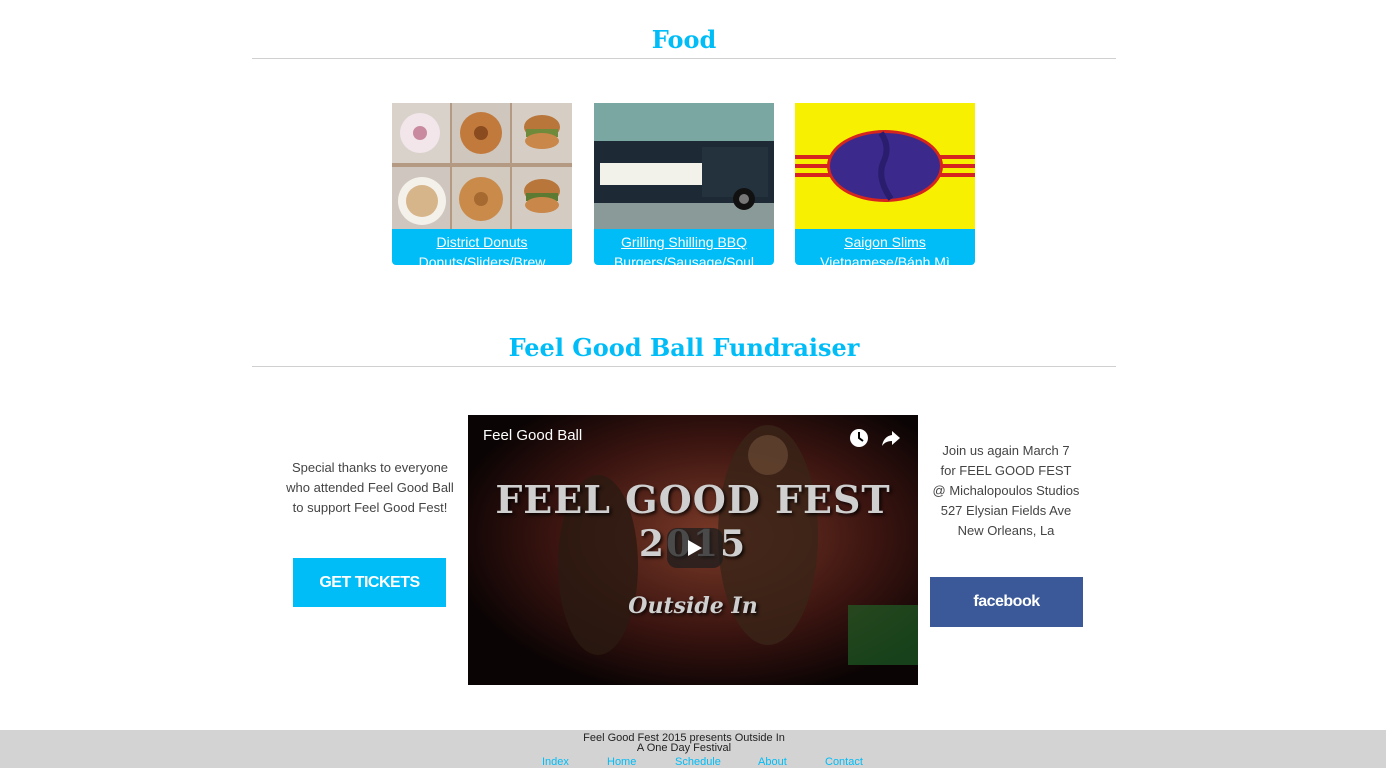 This screenshot has height=768, width=1386. I want to click on fundraiser-section-title: Feel Good Ball Fundraiser, so click(684, 347).